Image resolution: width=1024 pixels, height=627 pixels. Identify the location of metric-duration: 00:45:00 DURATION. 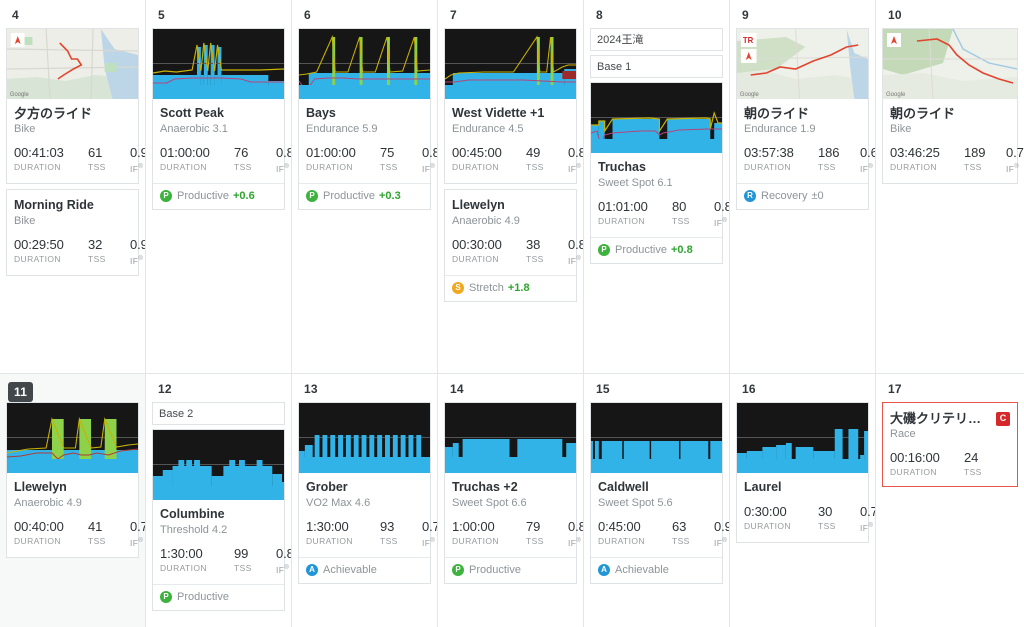
(483, 160).